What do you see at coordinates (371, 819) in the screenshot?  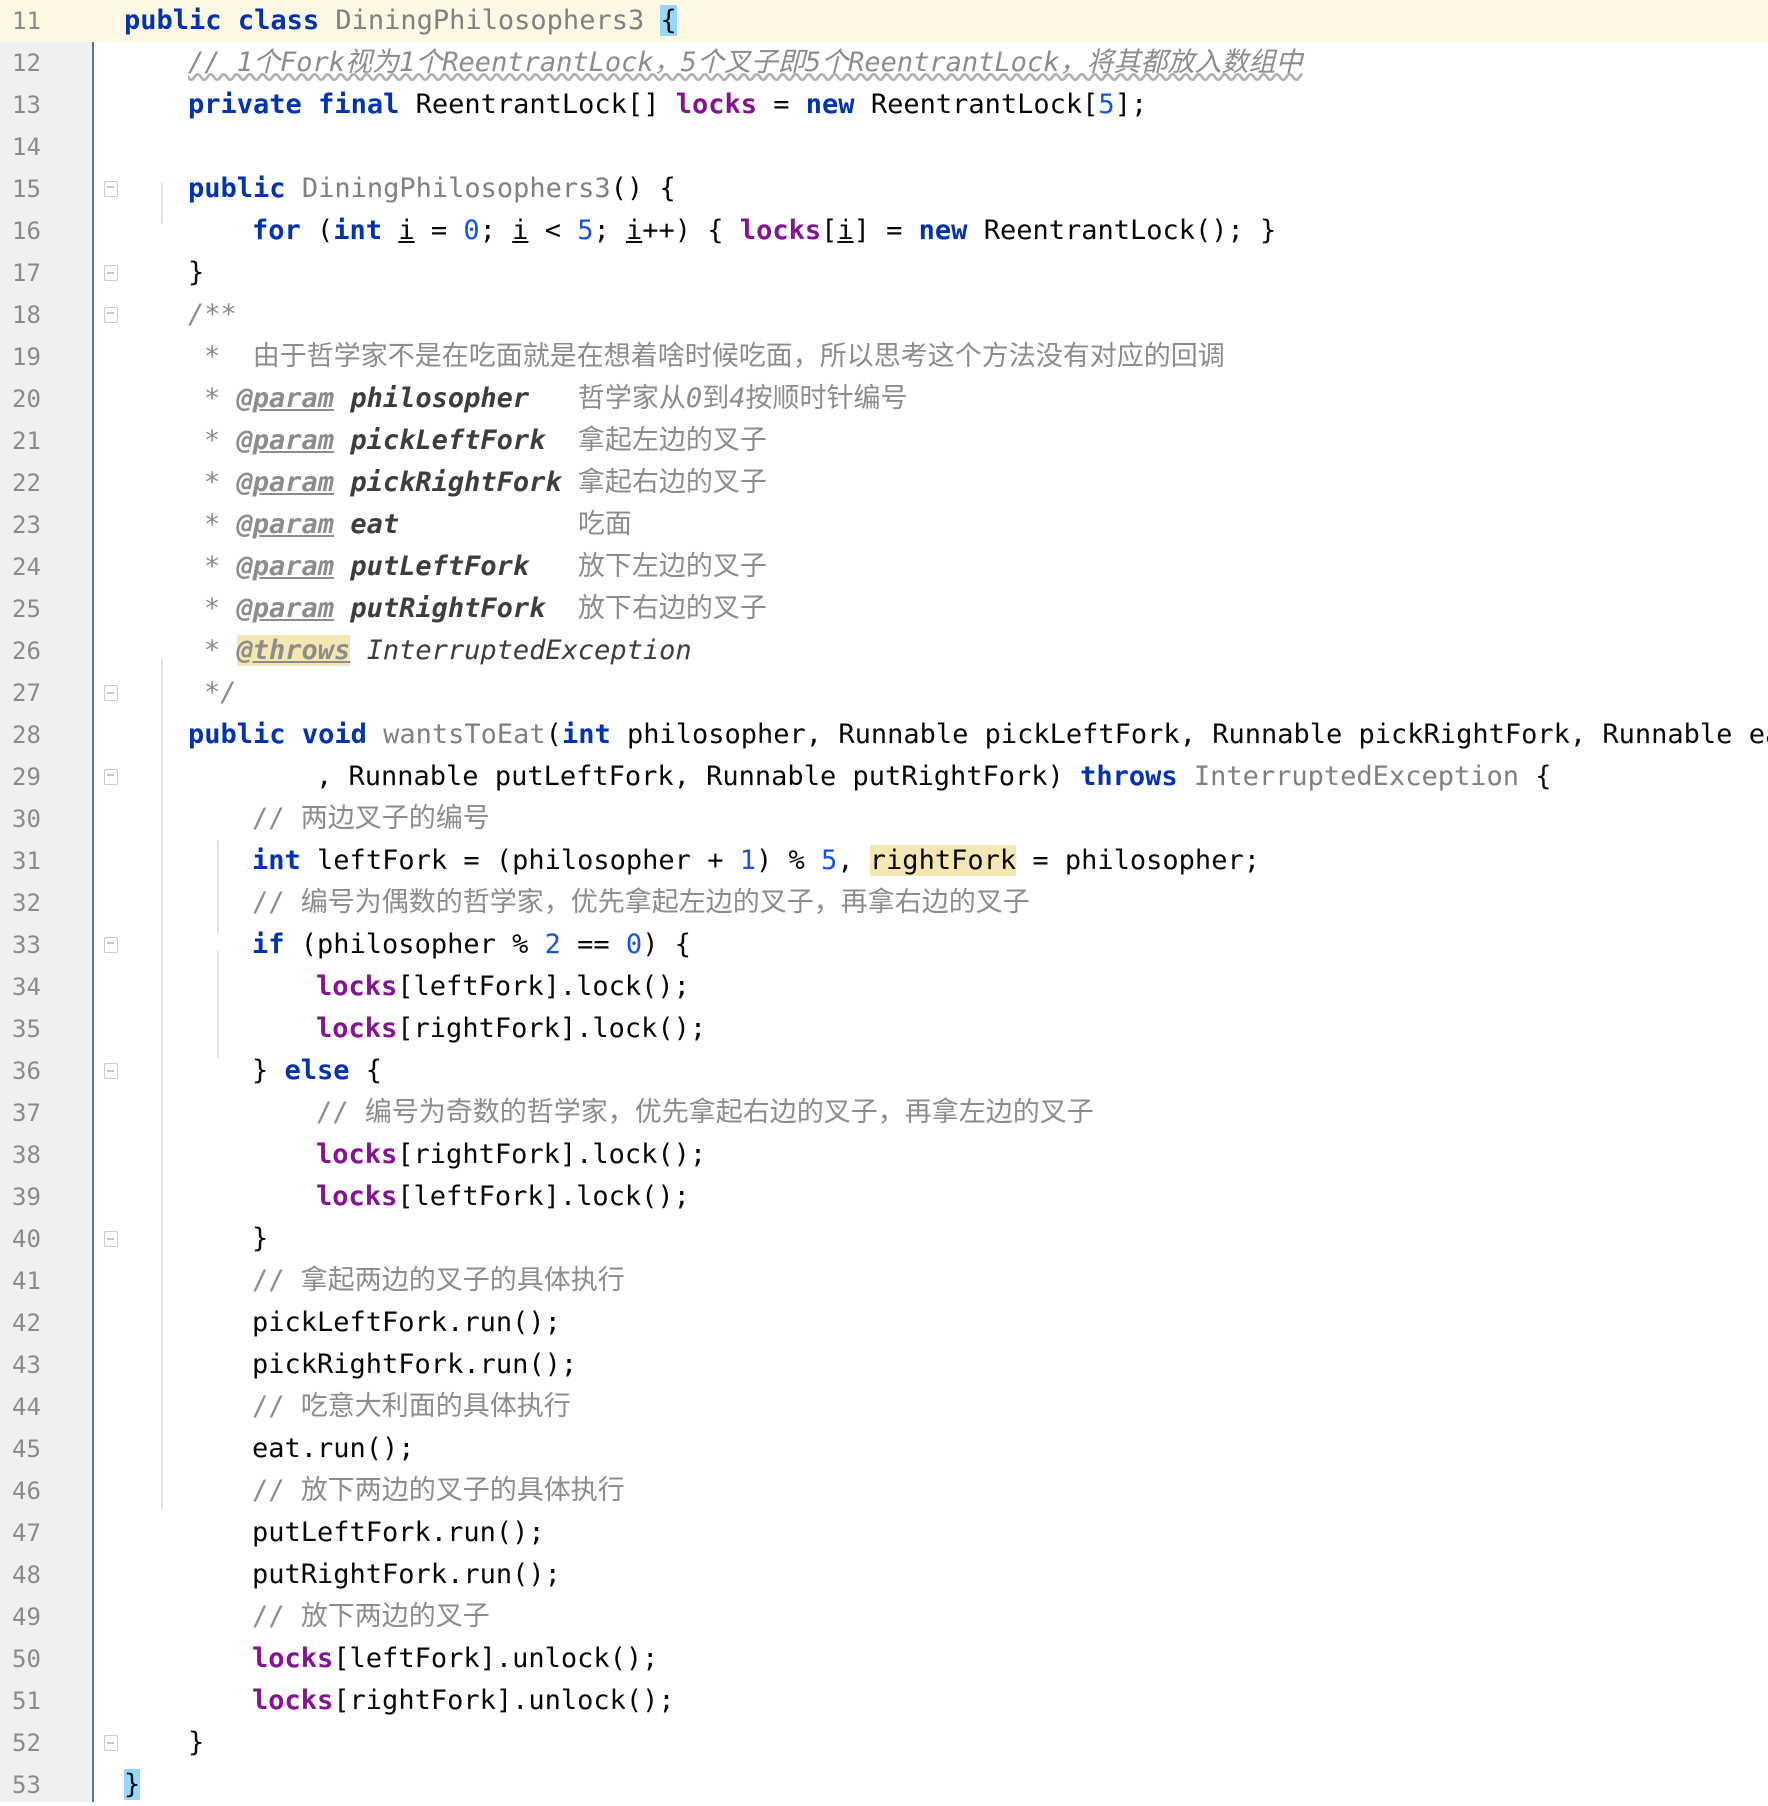 I see `comment: // 两边叉子的编号` at bounding box center [371, 819].